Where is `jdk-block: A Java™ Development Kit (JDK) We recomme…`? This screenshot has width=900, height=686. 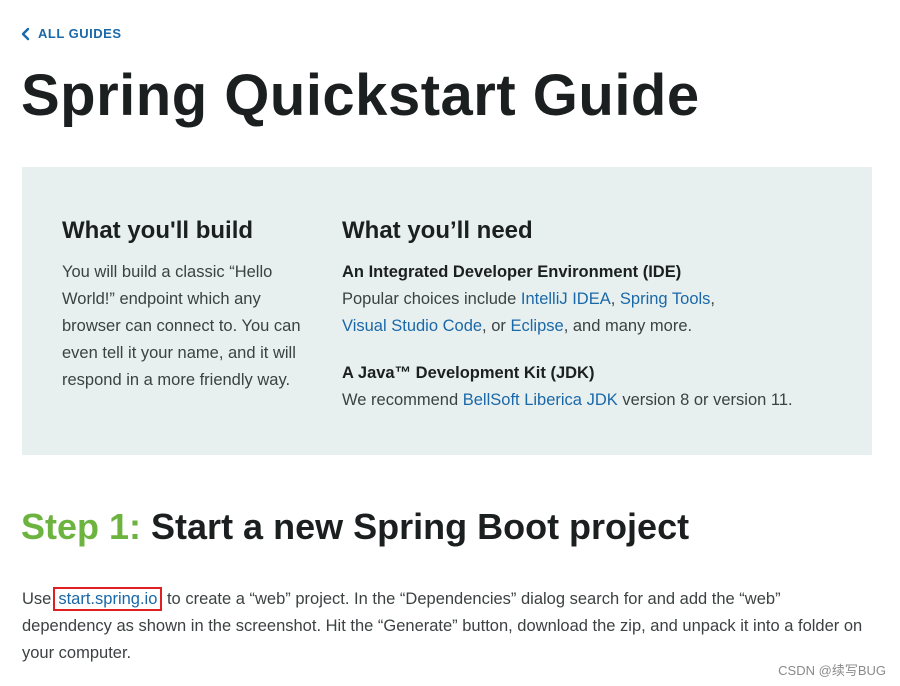
jdk-block: A Java™ Development Kit (JDK) We recomme… is located at coordinates (602, 387).